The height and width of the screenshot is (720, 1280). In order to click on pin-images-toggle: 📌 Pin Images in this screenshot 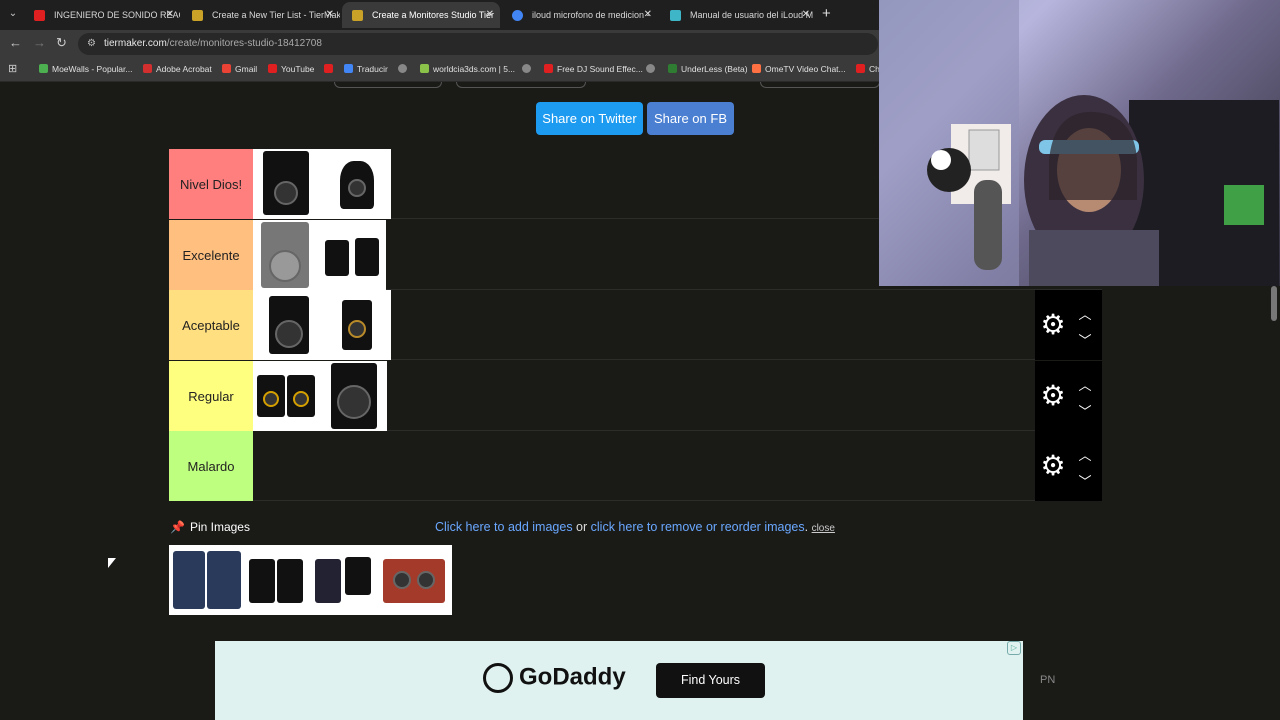, I will do `click(210, 527)`.